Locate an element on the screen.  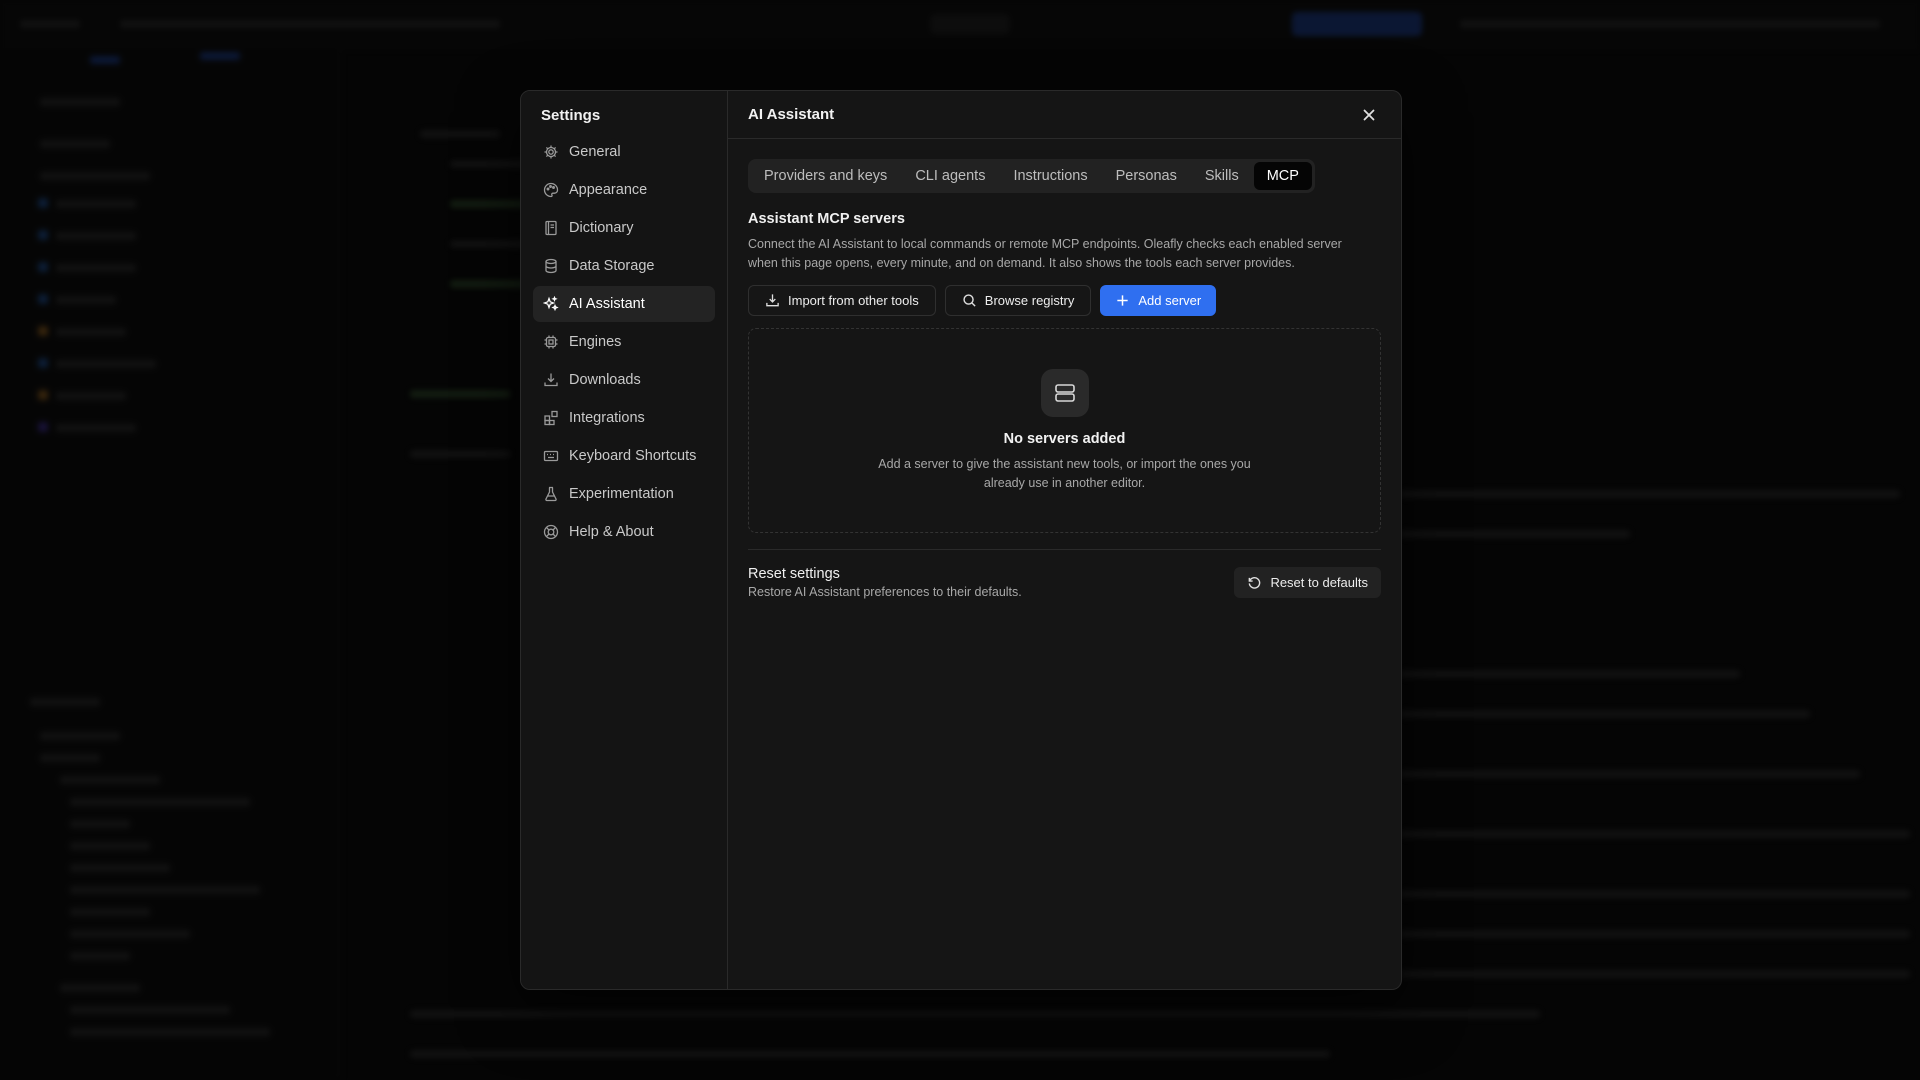
tab-personas: Personas is located at coordinates (1146, 176).